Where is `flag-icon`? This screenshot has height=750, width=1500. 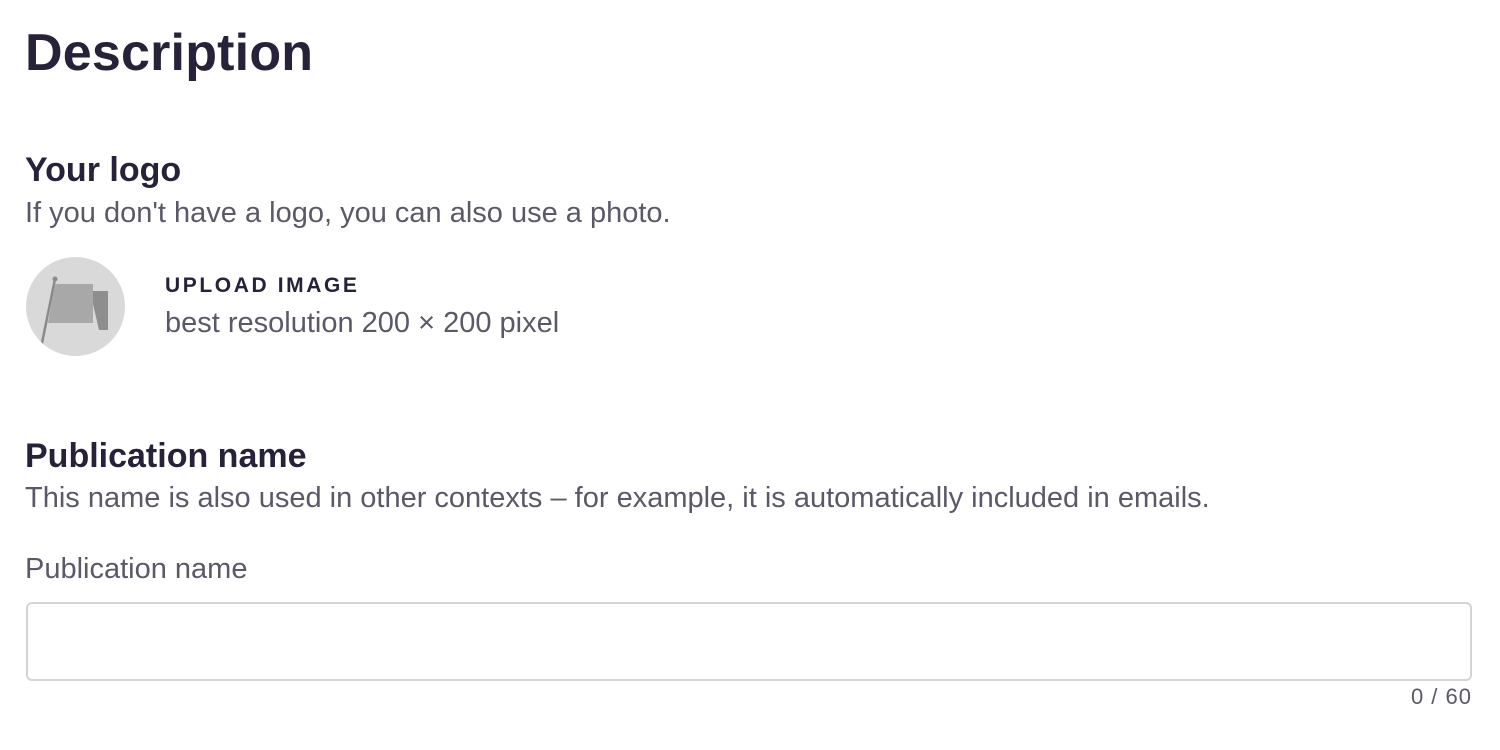 flag-icon is located at coordinates (74, 310).